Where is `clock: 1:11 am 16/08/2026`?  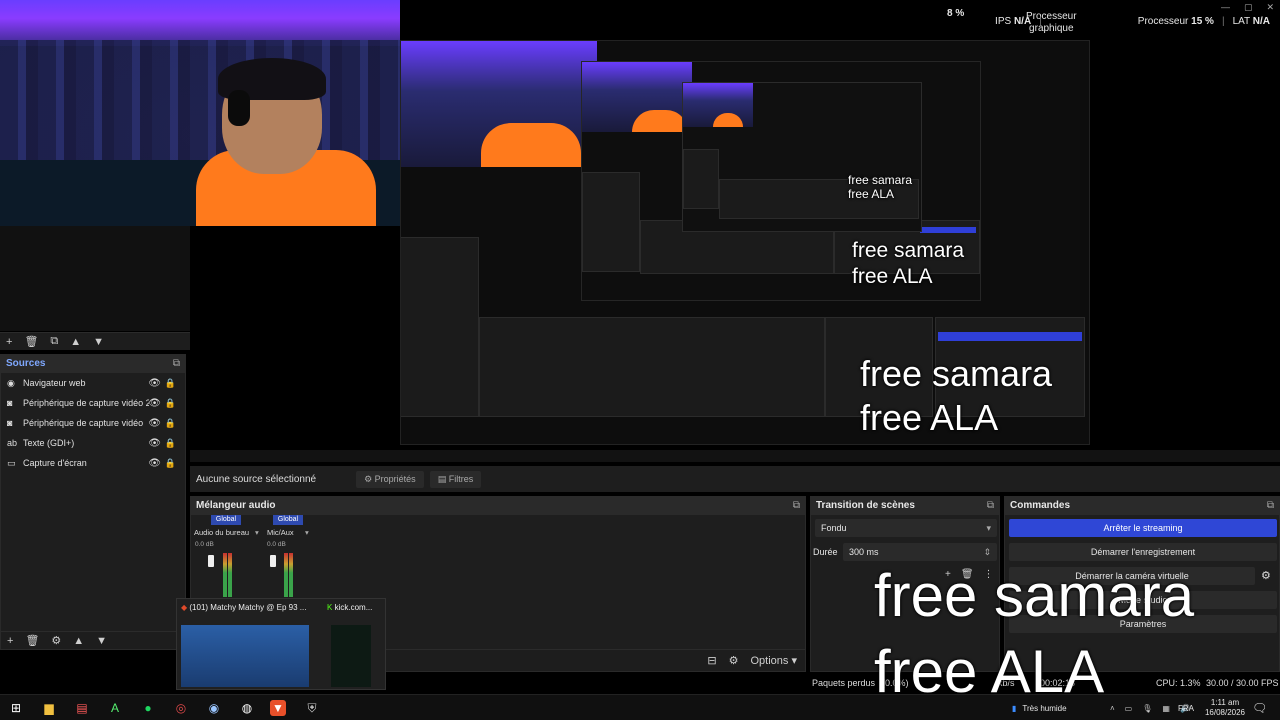
clock: 1:11 am 16/08/2026 is located at coordinates (1225, 707).